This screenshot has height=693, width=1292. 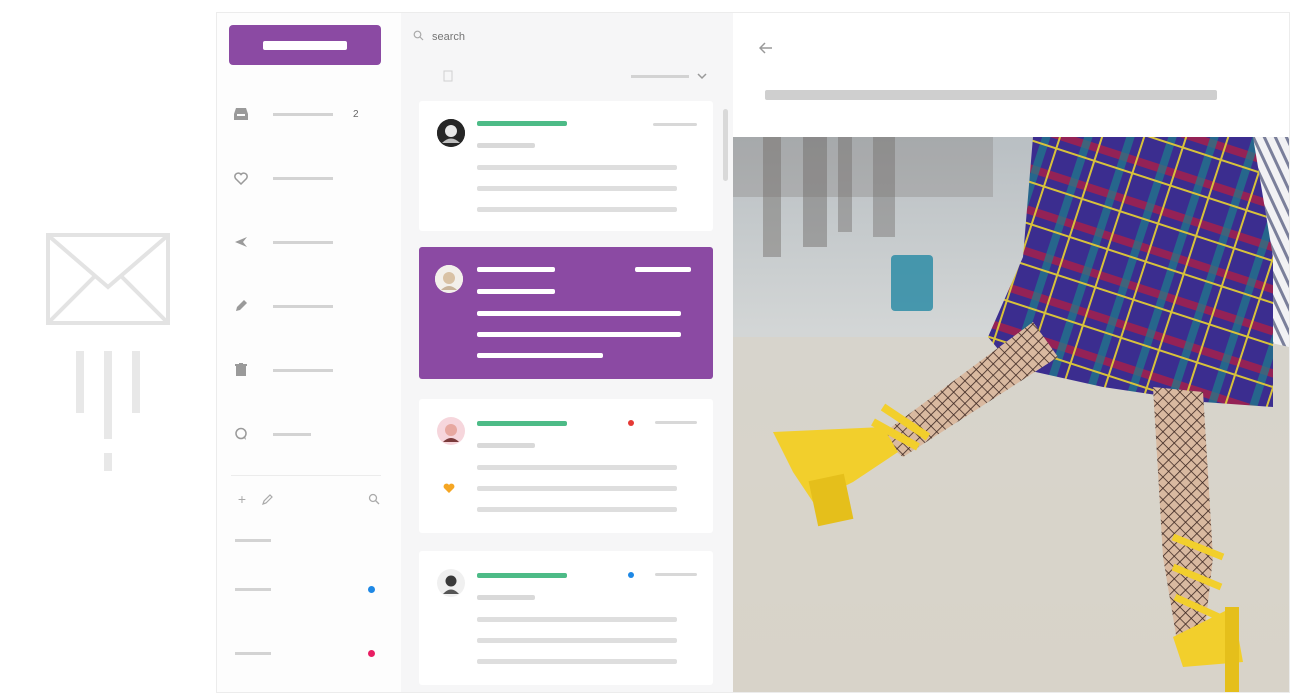 I want to click on folder-header, so click(x=253, y=540).